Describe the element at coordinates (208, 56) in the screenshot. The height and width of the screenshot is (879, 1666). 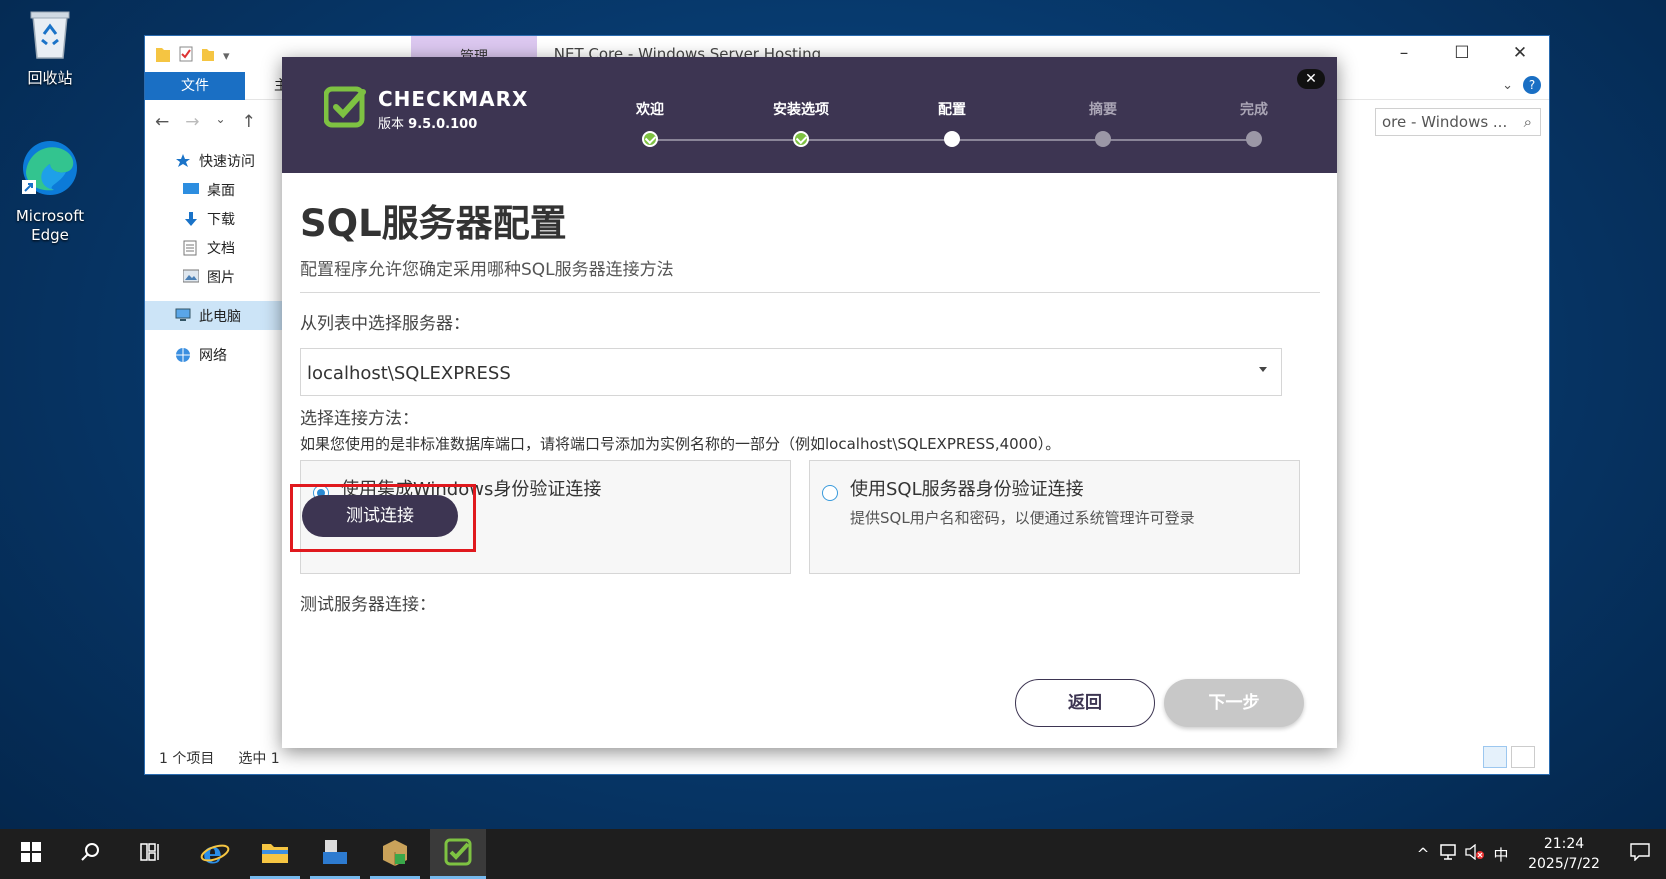
I see `new-folder-icon` at that location.